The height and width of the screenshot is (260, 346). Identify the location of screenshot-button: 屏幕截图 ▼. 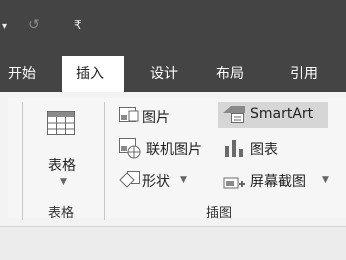
(279, 180).